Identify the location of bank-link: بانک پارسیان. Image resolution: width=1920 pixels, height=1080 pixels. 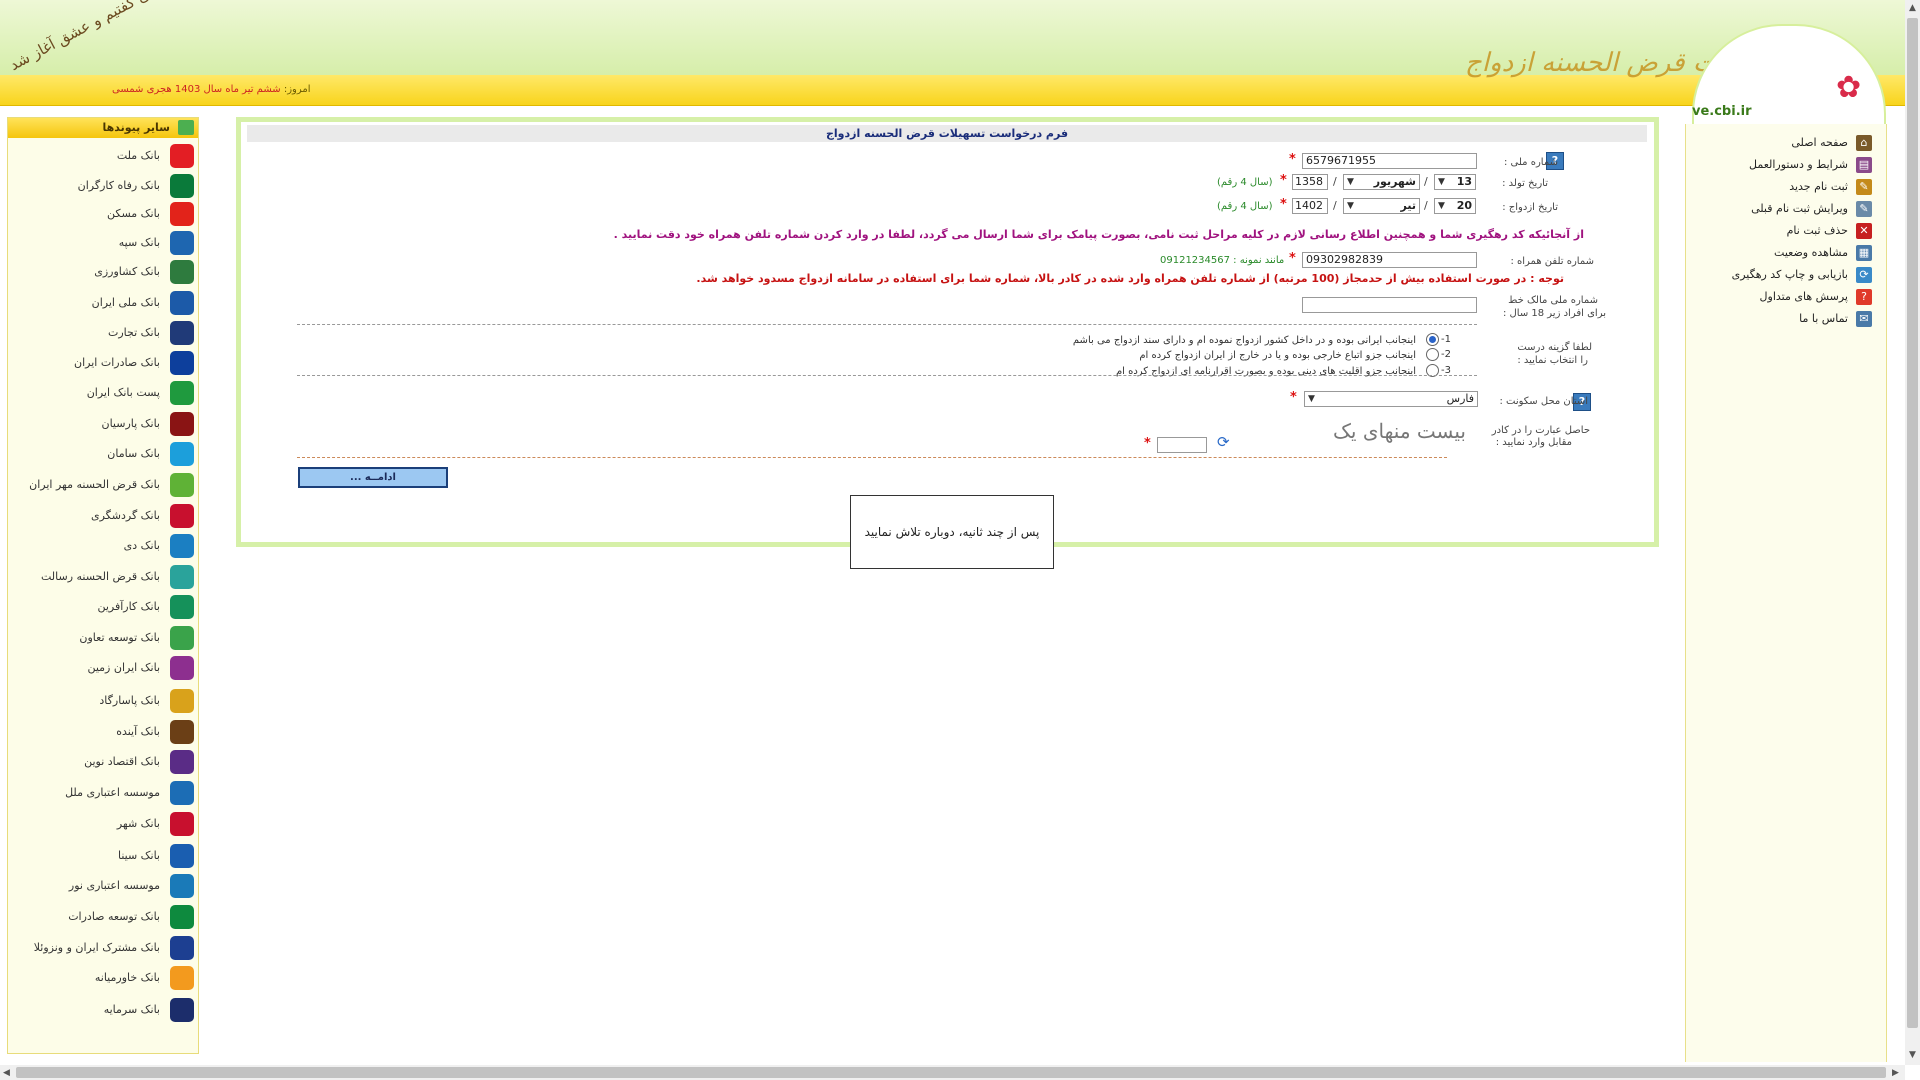
(103, 424).